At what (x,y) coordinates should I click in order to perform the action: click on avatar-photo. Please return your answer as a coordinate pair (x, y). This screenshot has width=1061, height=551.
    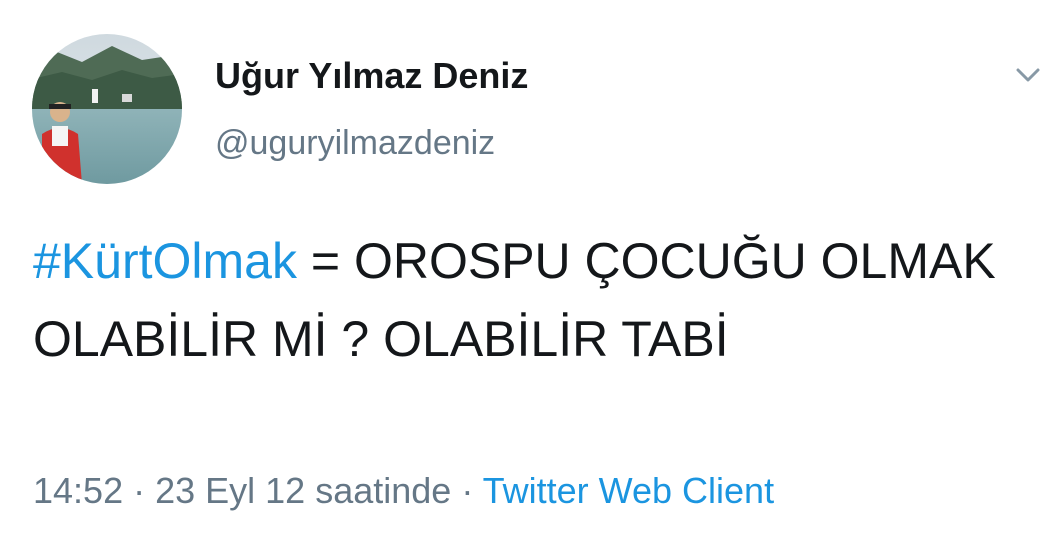
    Looking at the image, I should click on (107, 109).